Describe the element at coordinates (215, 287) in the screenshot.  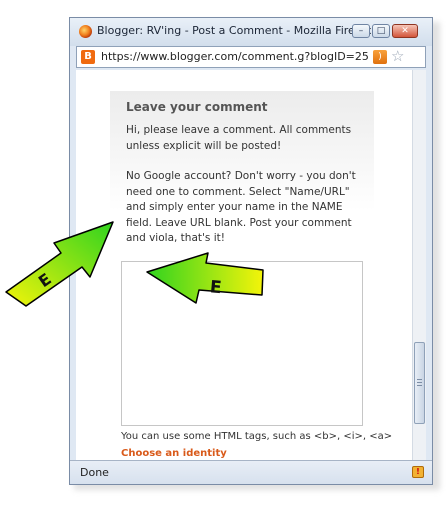
I see `arrow-glyph: E` at that location.